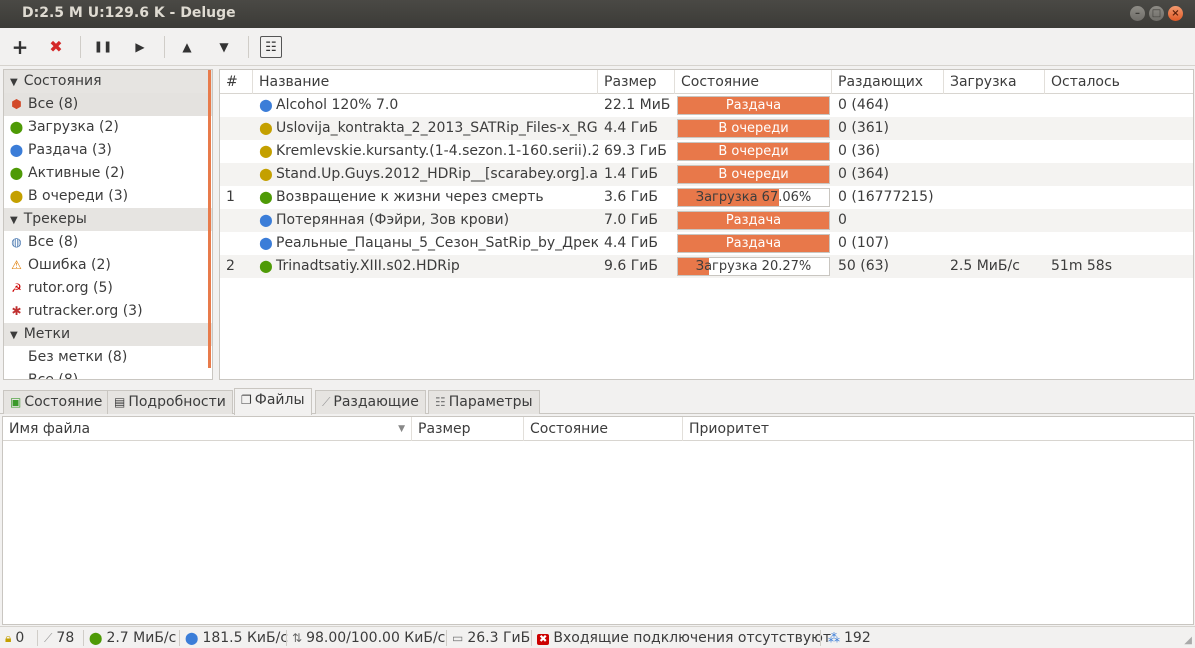 This screenshot has height=648, width=1195. Describe the element at coordinates (20, 47) in the screenshot. I see `add-icon: +` at that location.